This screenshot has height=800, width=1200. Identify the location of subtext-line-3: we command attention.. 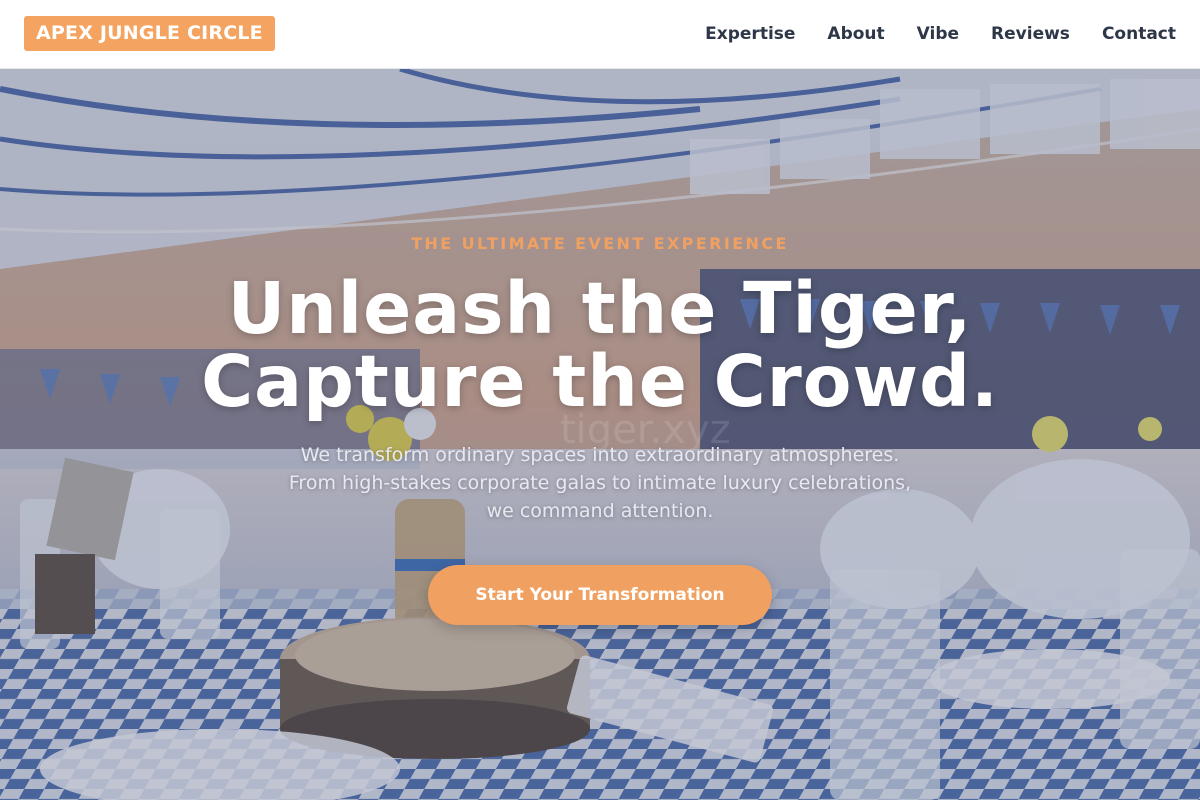
(600, 511).